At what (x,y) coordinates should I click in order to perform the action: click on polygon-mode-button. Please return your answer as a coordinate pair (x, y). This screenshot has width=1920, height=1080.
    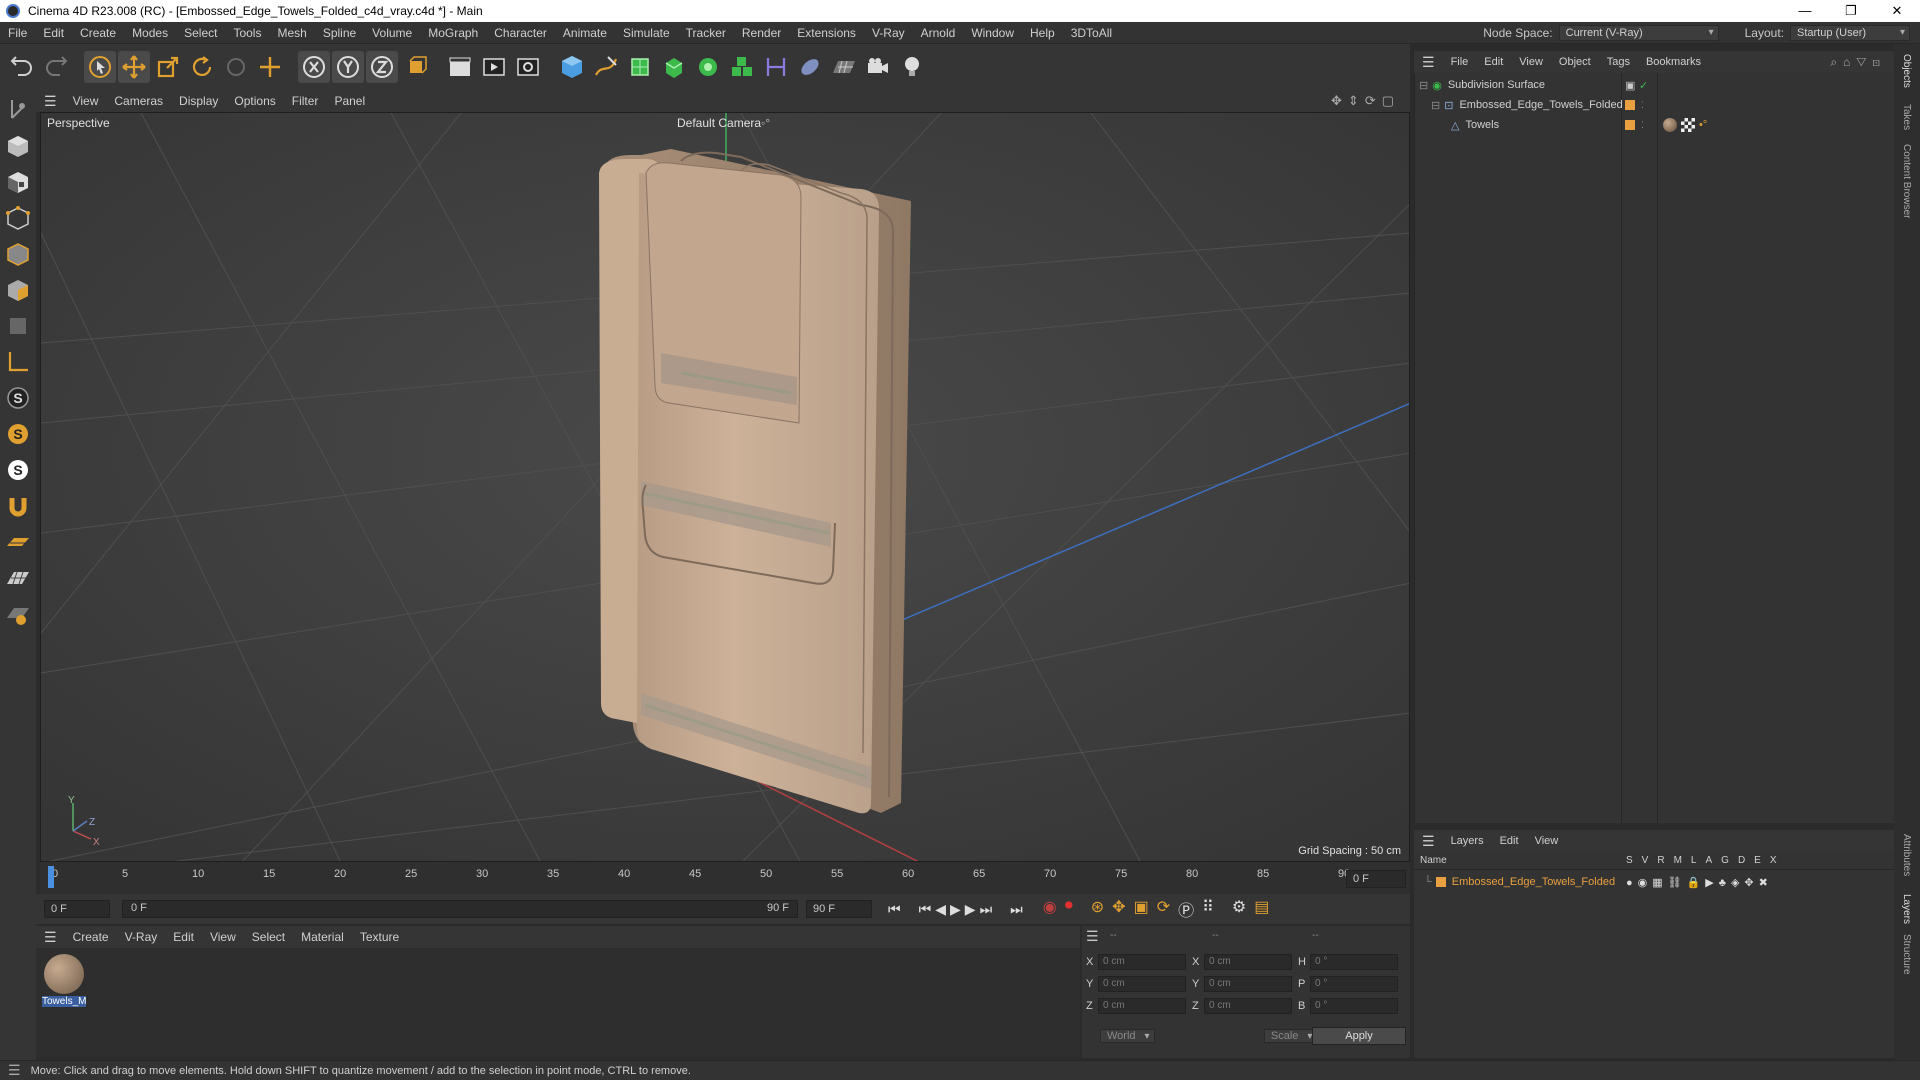
    Looking at the image, I should click on (18, 290).